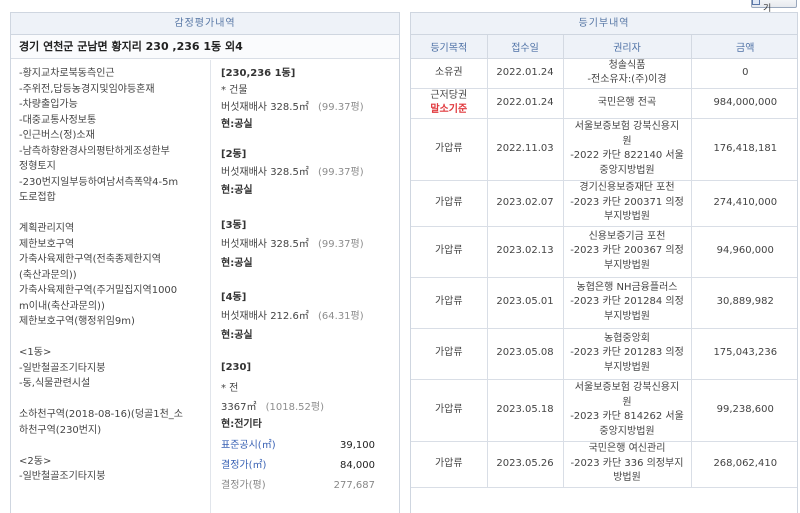 The height and width of the screenshot is (513, 800). What do you see at coordinates (744, 354) in the screenshot?
I see `registry-amount: 175,043,236` at bounding box center [744, 354].